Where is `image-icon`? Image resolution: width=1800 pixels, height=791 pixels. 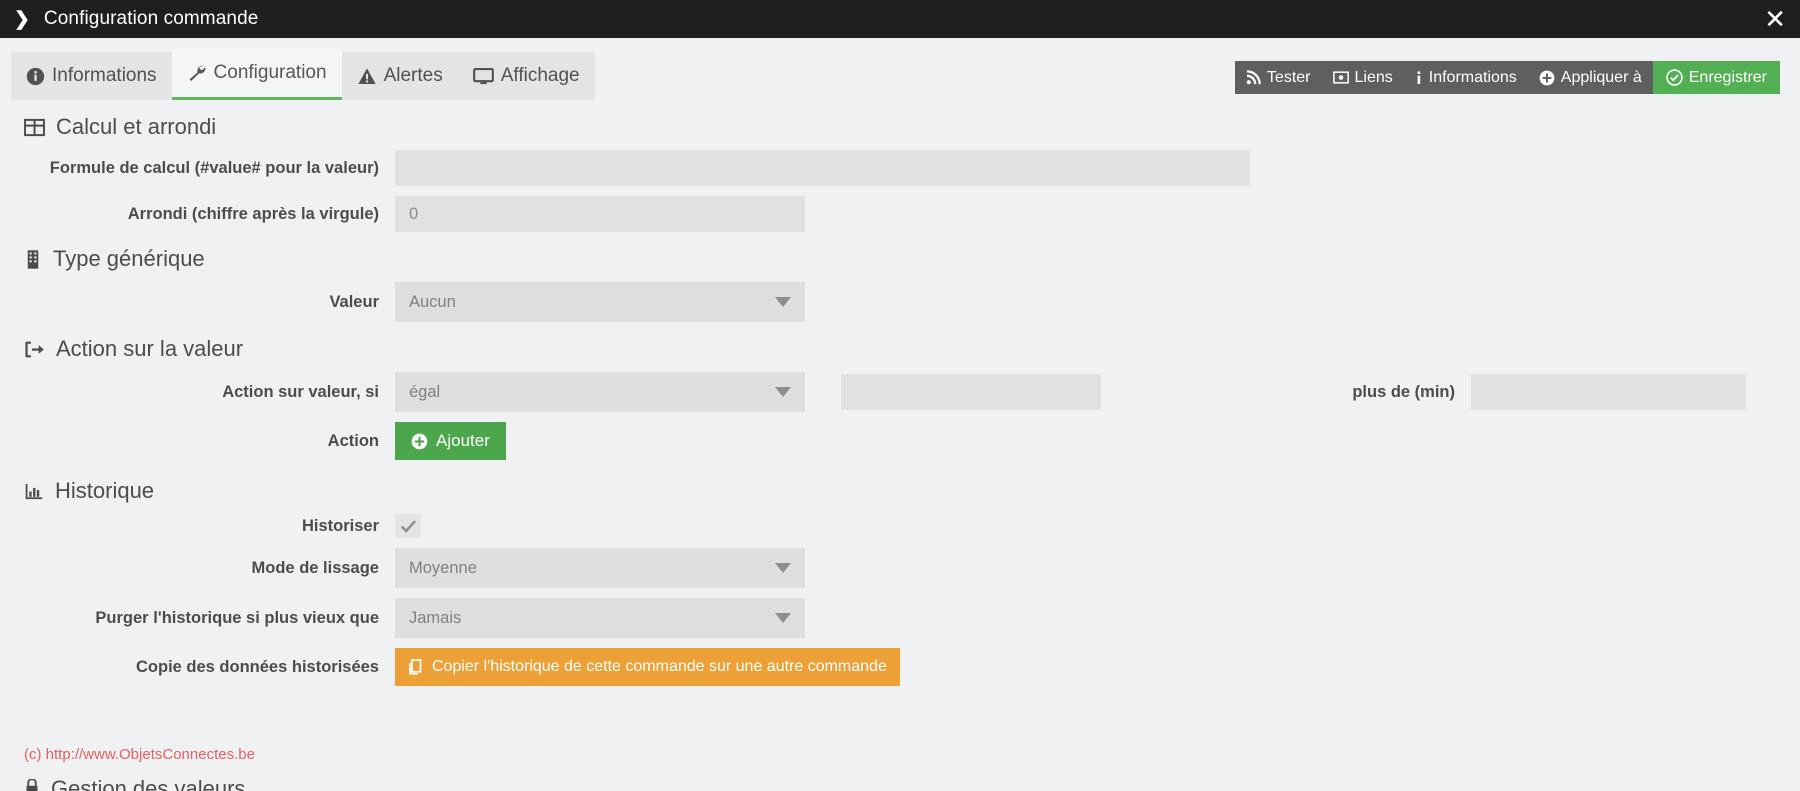 image-icon is located at coordinates (1340, 77).